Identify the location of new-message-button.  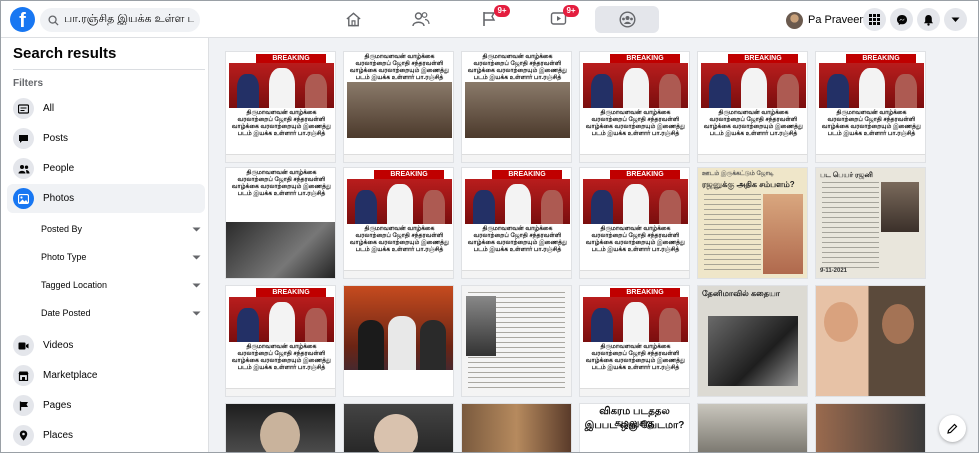
(952, 428).